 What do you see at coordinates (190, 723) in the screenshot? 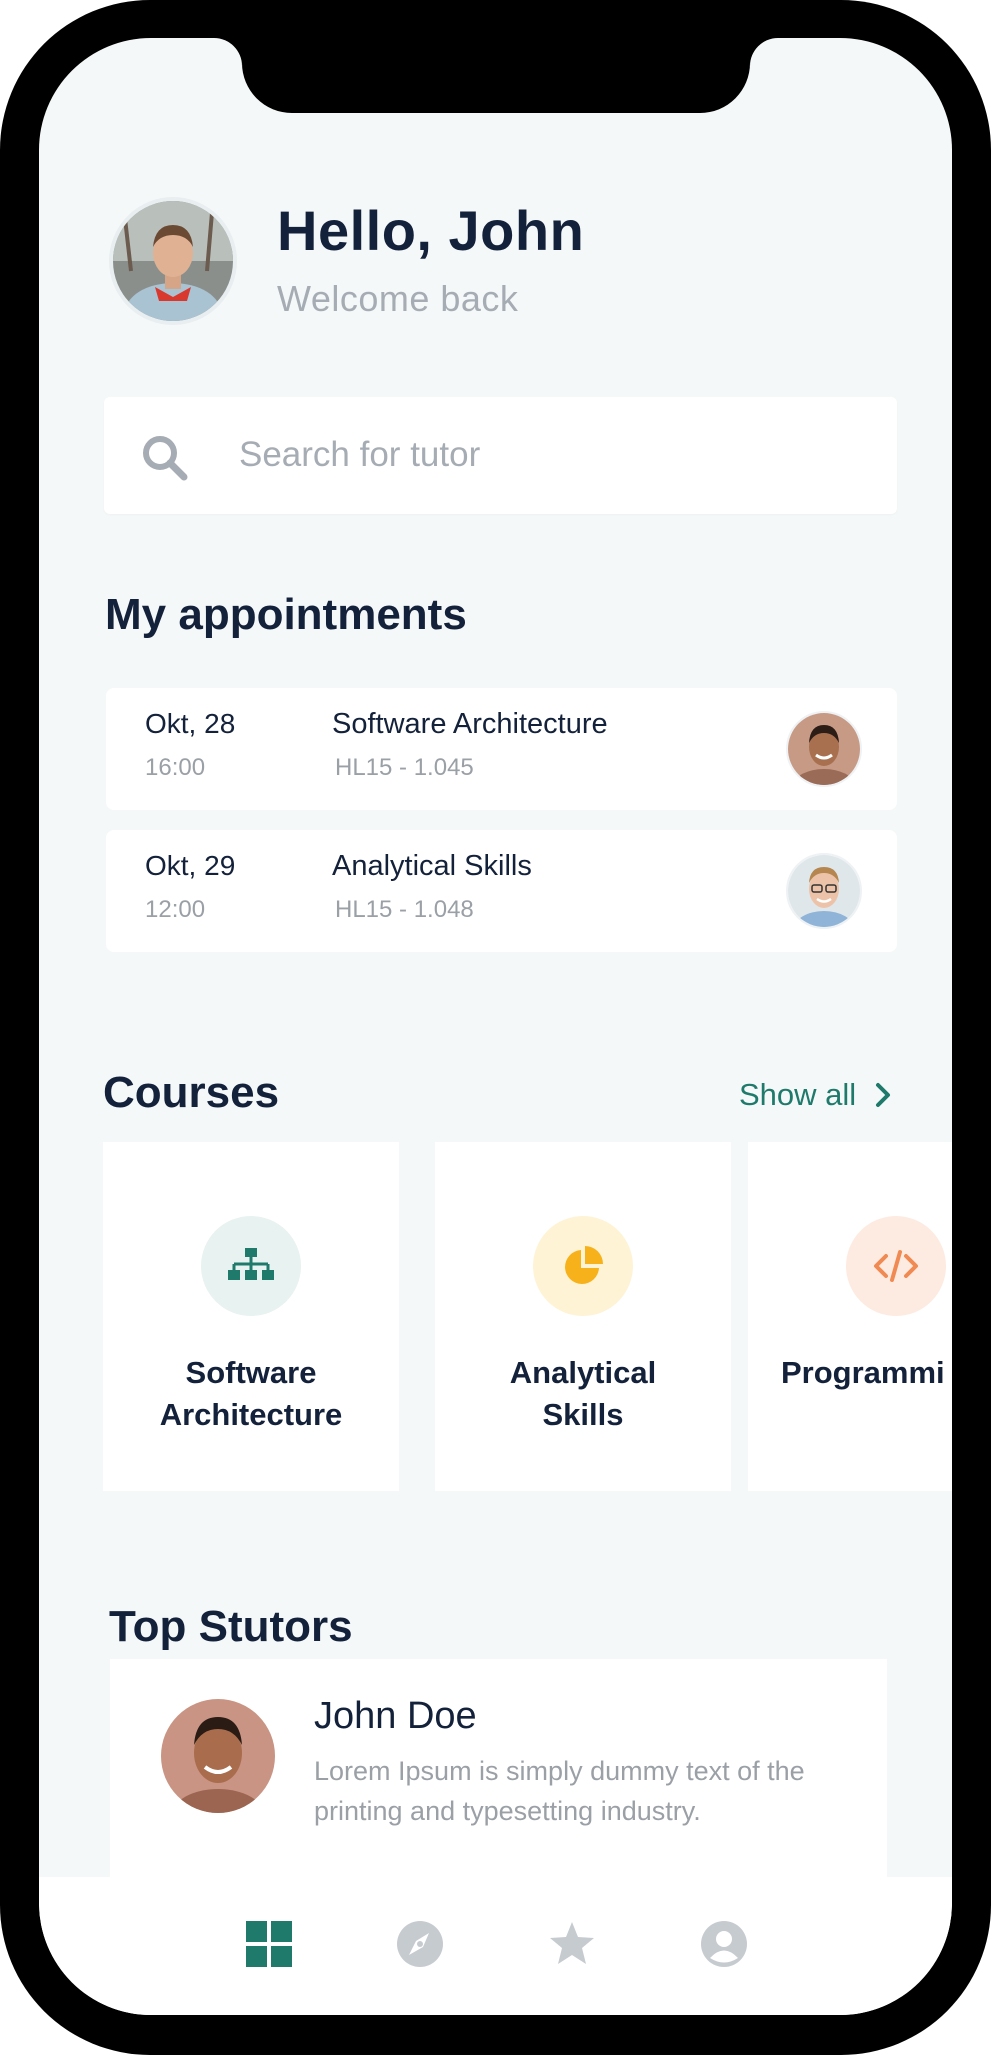
I see `appointment-date: Okt, 28` at bounding box center [190, 723].